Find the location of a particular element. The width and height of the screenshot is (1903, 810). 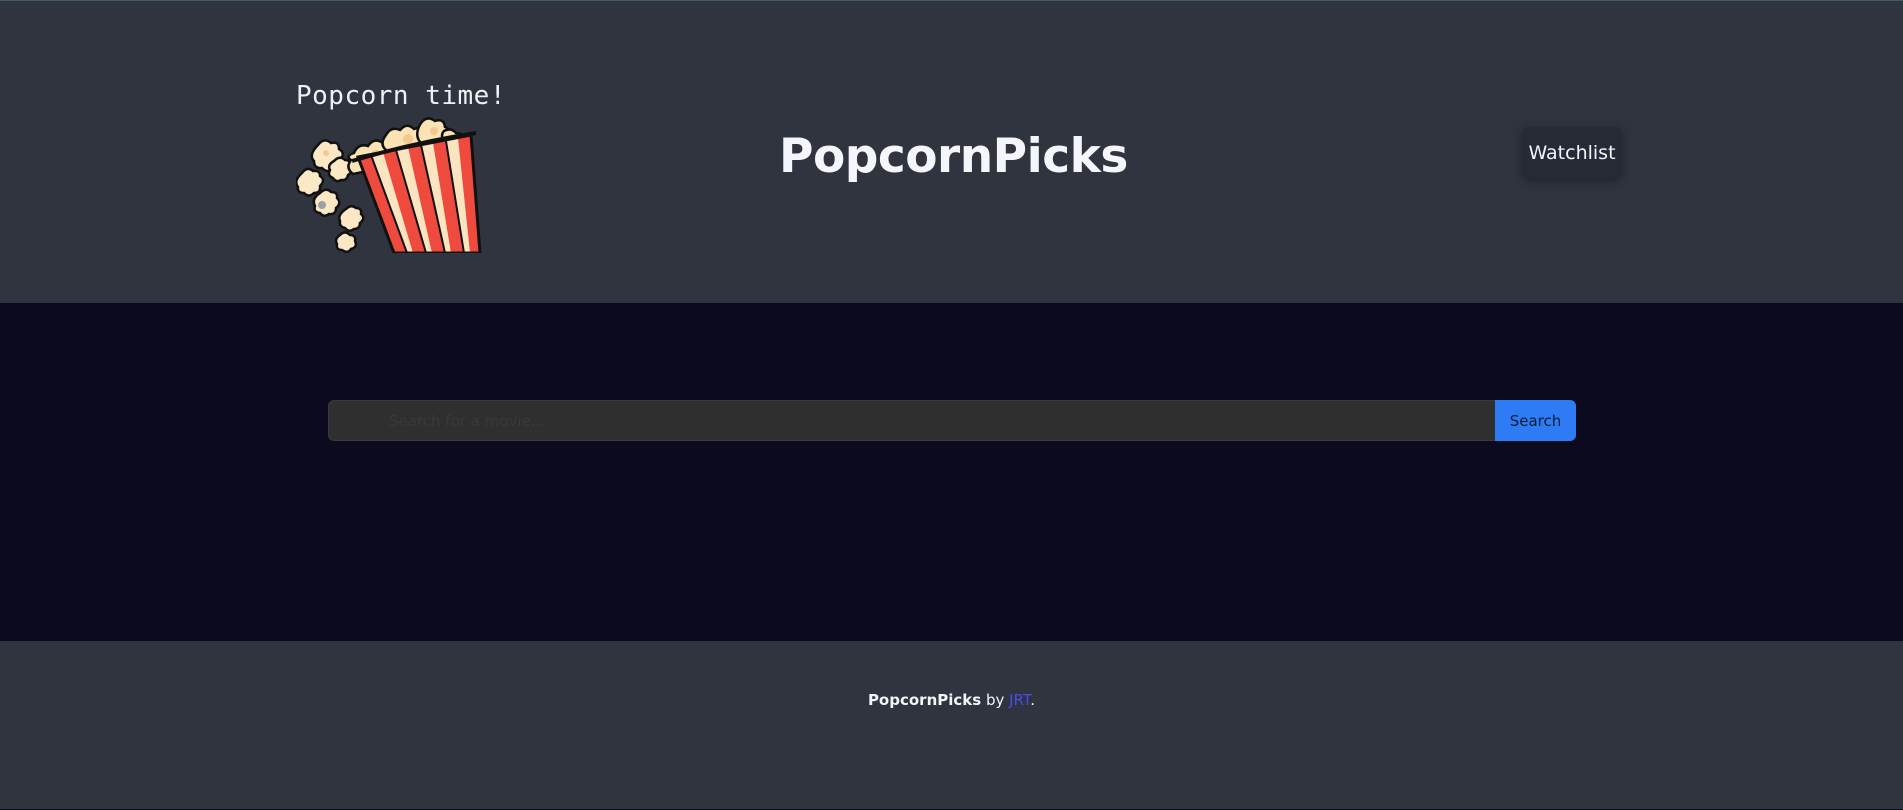

footer-brand: PopcornPicks is located at coordinates (924, 700).